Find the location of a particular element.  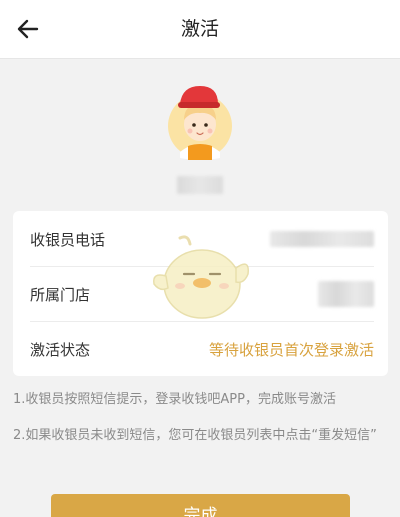

cashier-avatar-icon is located at coordinates (200, 123).